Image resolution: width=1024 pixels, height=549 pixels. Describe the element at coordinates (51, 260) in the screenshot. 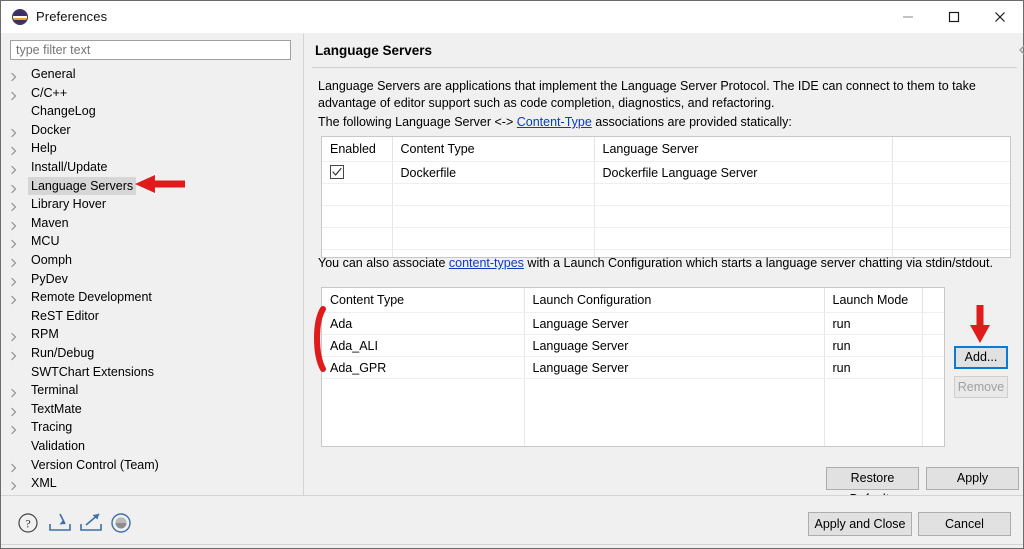

I see `sidebar-item-label: Oomph` at that location.